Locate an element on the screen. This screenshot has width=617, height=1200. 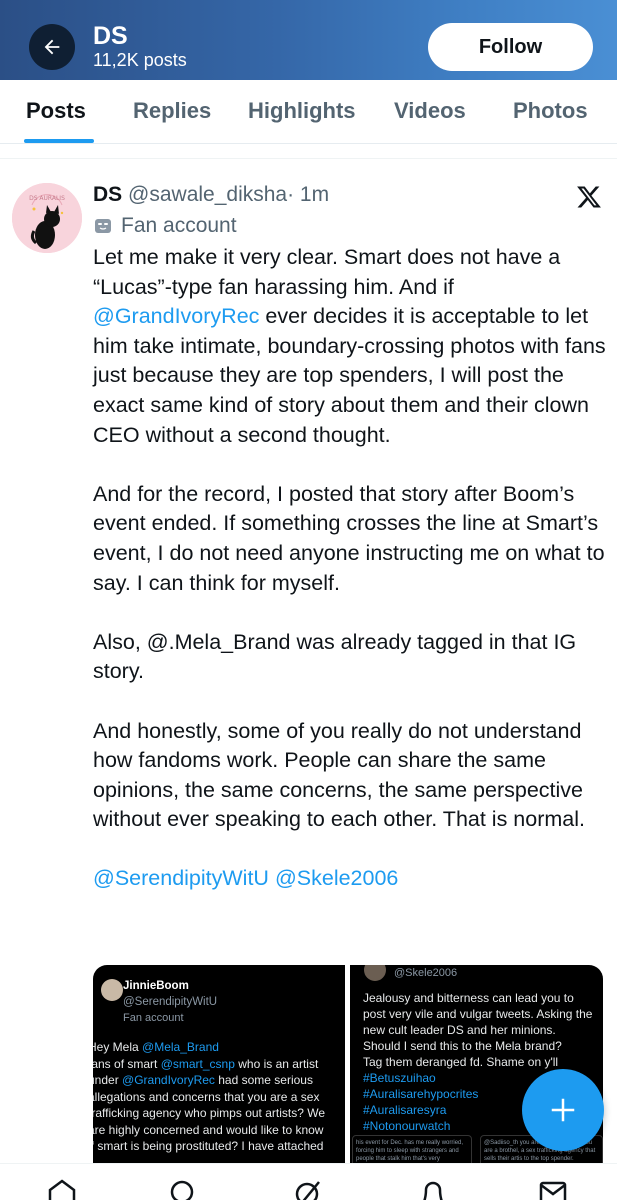
post-mentions: @SerendipityWitU @Skele2006 is located at coordinates (350, 879).